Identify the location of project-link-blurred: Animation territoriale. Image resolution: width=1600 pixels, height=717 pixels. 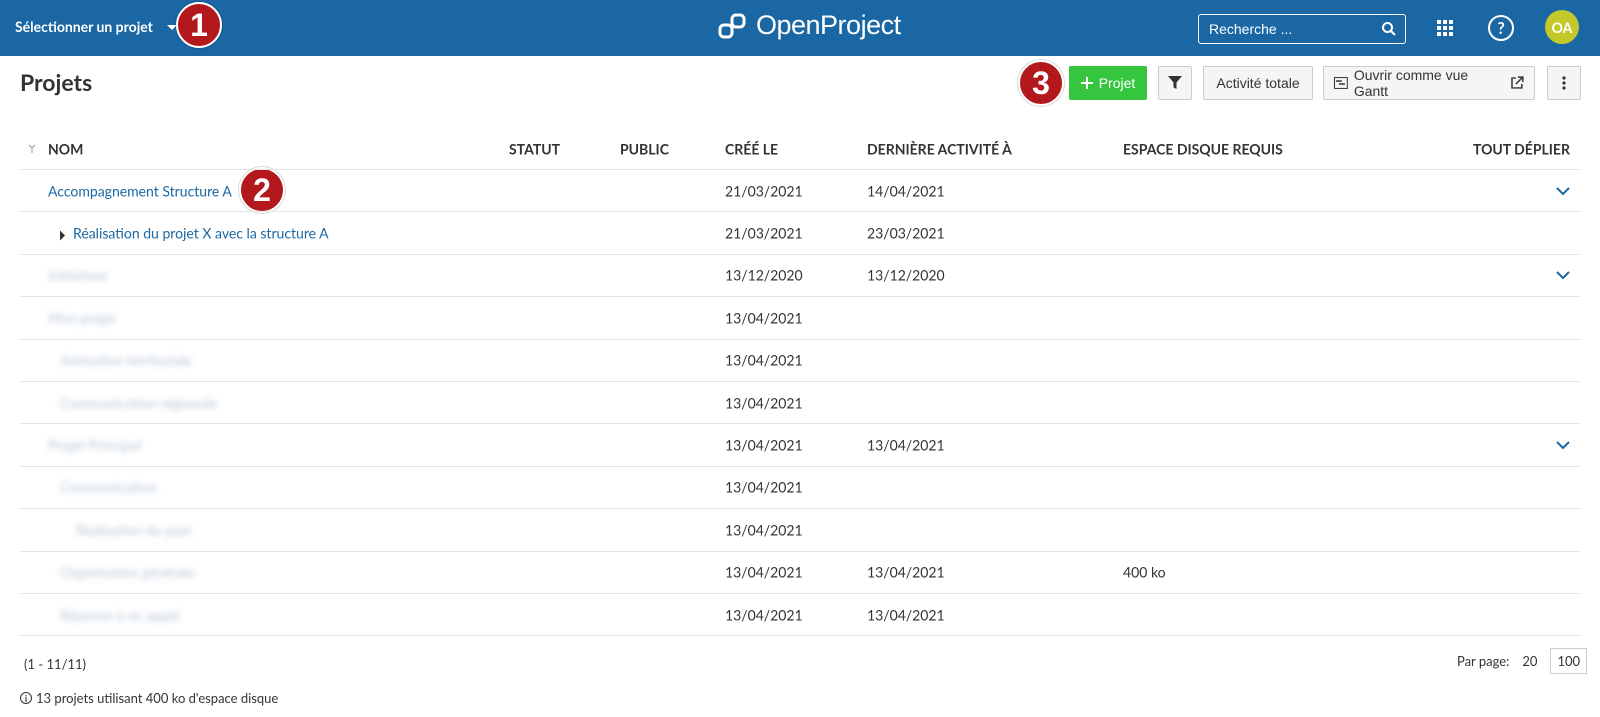
(126, 360).